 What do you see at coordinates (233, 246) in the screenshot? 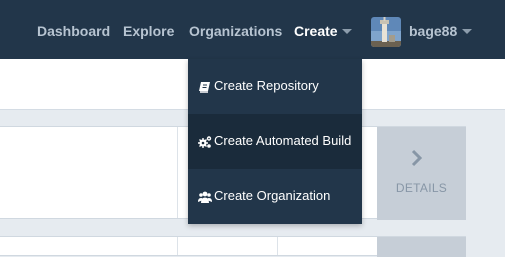
I see `repository-card` at bounding box center [233, 246].